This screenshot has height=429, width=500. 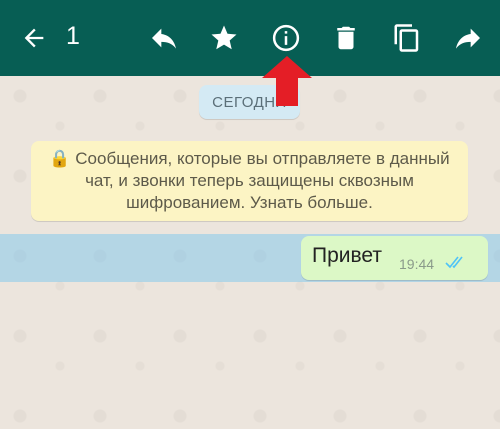 I want to click on star-button, so click(x=224, y=38).